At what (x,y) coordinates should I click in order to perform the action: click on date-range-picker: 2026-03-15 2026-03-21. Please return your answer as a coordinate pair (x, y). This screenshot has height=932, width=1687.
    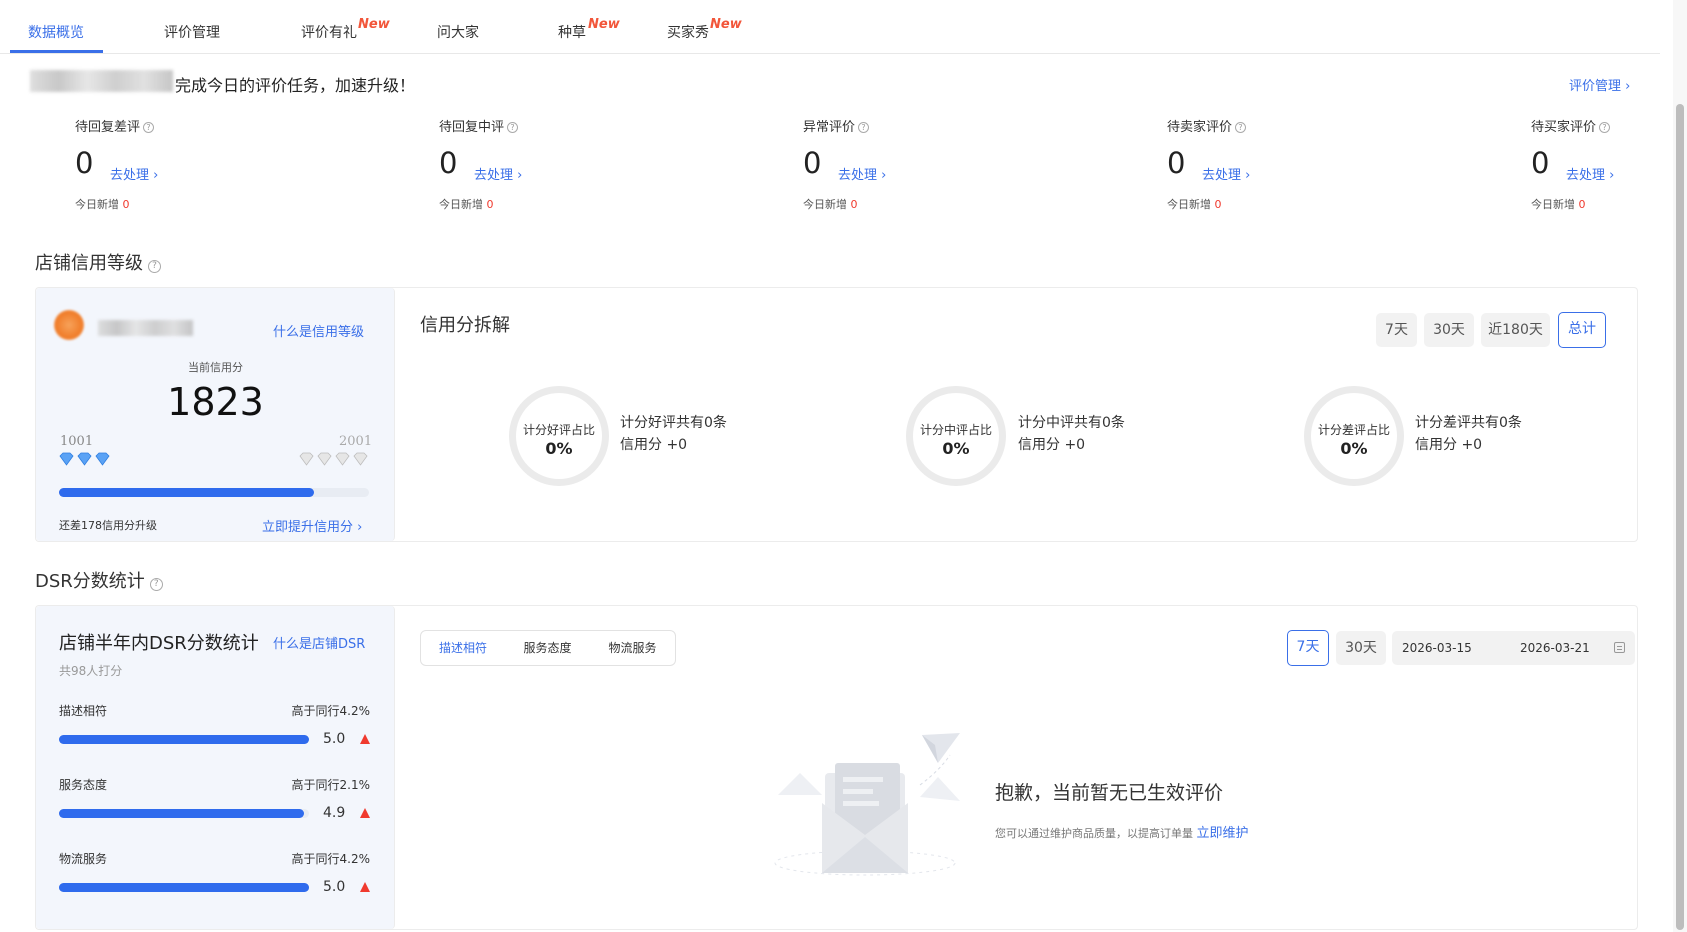
    Looking at the image, I should click on (1513, 648).